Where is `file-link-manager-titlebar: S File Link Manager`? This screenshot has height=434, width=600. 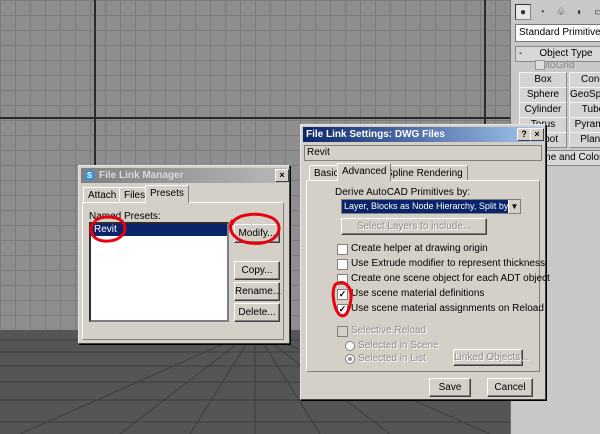
file-link-manager-titlebar: S File Link Manager is located at coordinates (184, 175).